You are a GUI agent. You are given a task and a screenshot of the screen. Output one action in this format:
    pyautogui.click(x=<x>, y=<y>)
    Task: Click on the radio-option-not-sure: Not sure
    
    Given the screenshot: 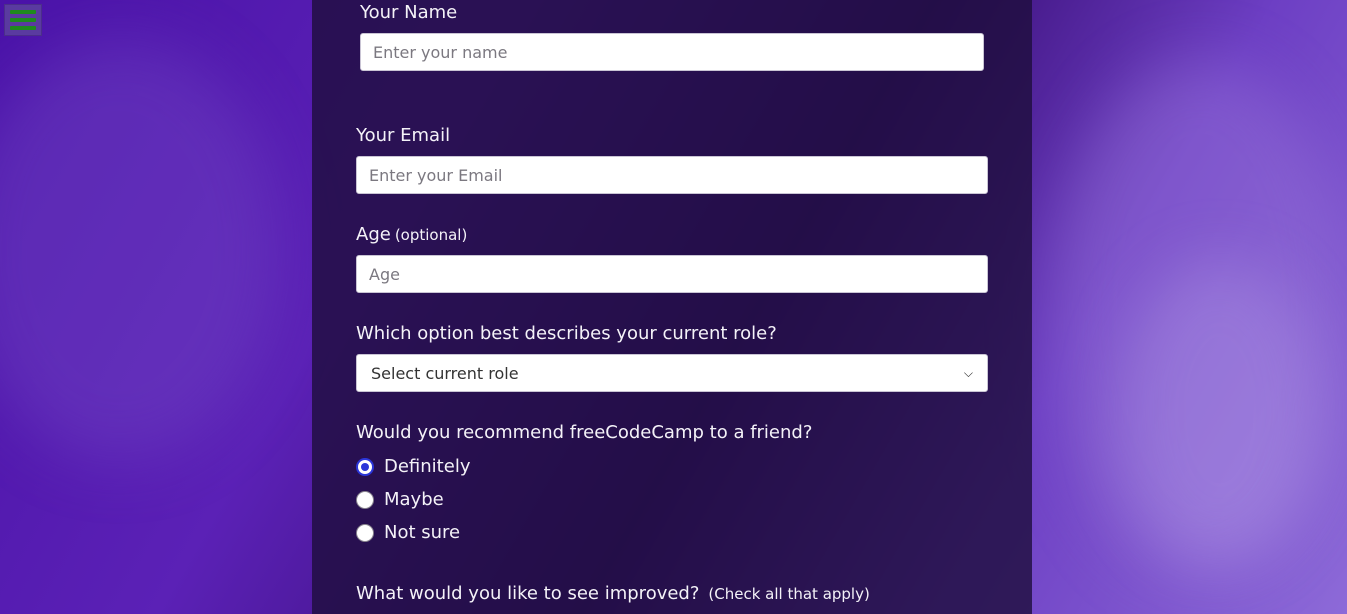 What is the action you would take?
    pyautogui.click(x=408, y=532)
    